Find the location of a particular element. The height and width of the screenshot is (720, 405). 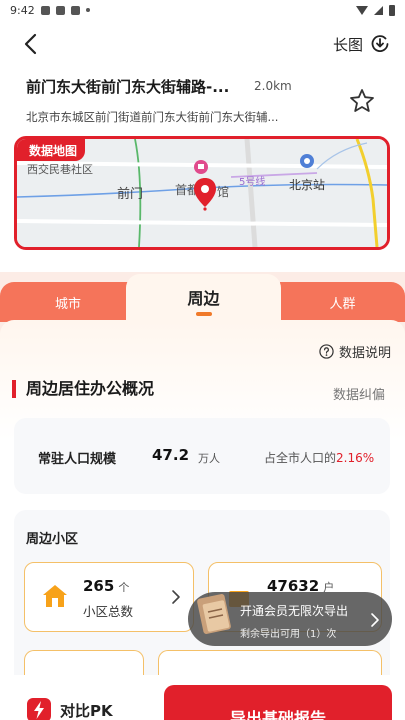

tab-people: 人群 is located at coordinates (342, 302).